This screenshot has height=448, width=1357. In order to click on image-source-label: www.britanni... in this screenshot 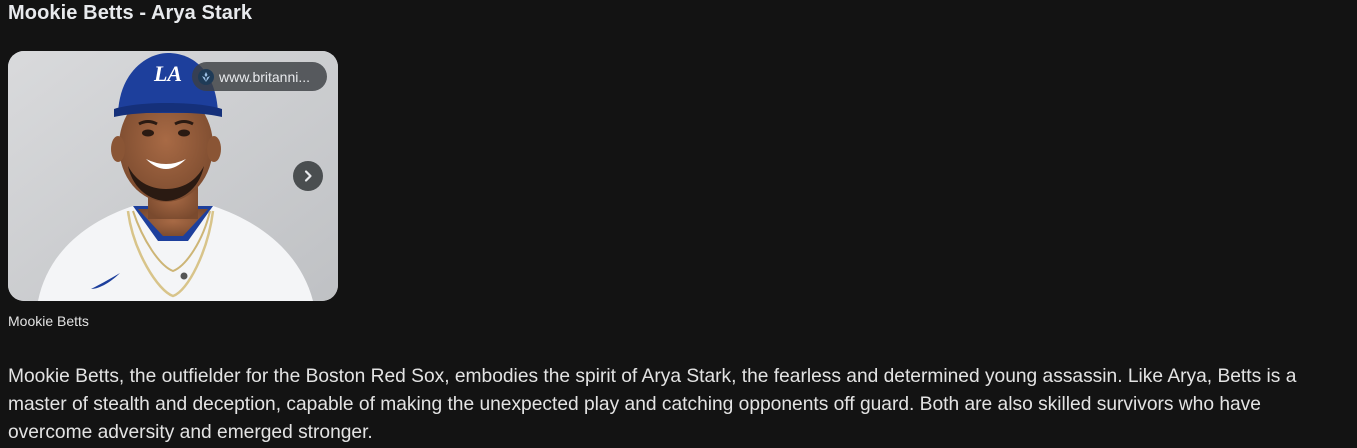, I will do `click(265, 76)`.